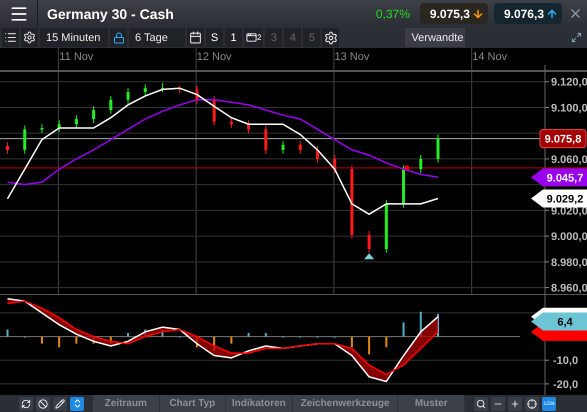 Image resolution: width=587 pixels, height=412 pixels. Describe the element at coordinates (559, 177) in the screenshot. I see `price-label: 9.045,7` at that location.